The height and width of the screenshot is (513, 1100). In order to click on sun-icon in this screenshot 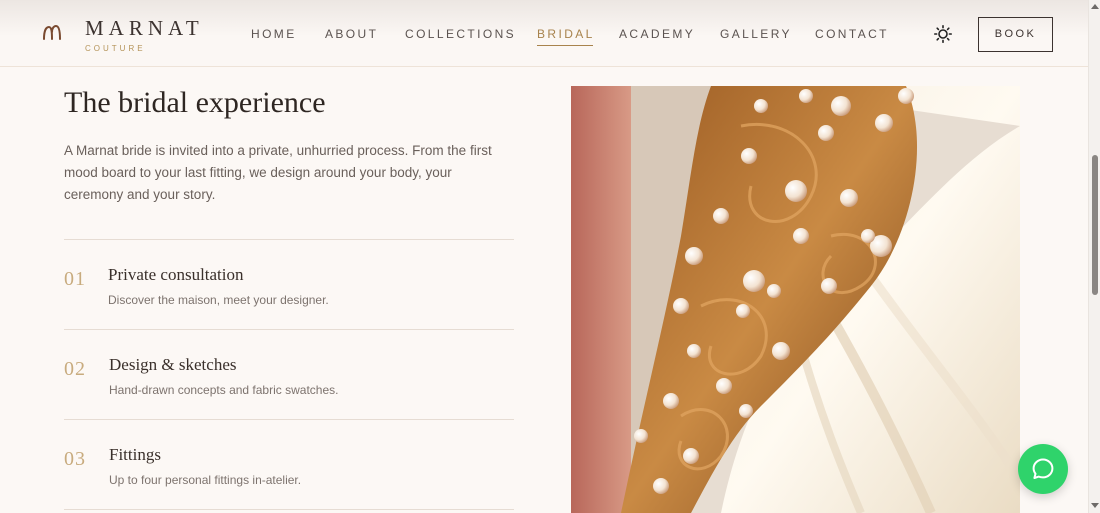, I will do `click(943, 34)`.